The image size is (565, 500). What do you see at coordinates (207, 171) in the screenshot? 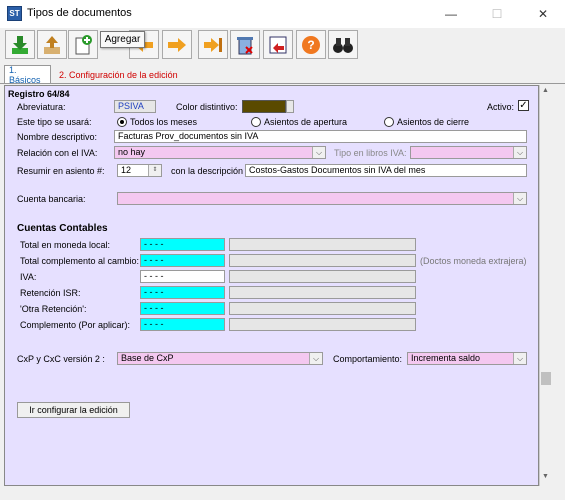
I see `descripcion-label: con la descripción` at bounding box center [207, 171].